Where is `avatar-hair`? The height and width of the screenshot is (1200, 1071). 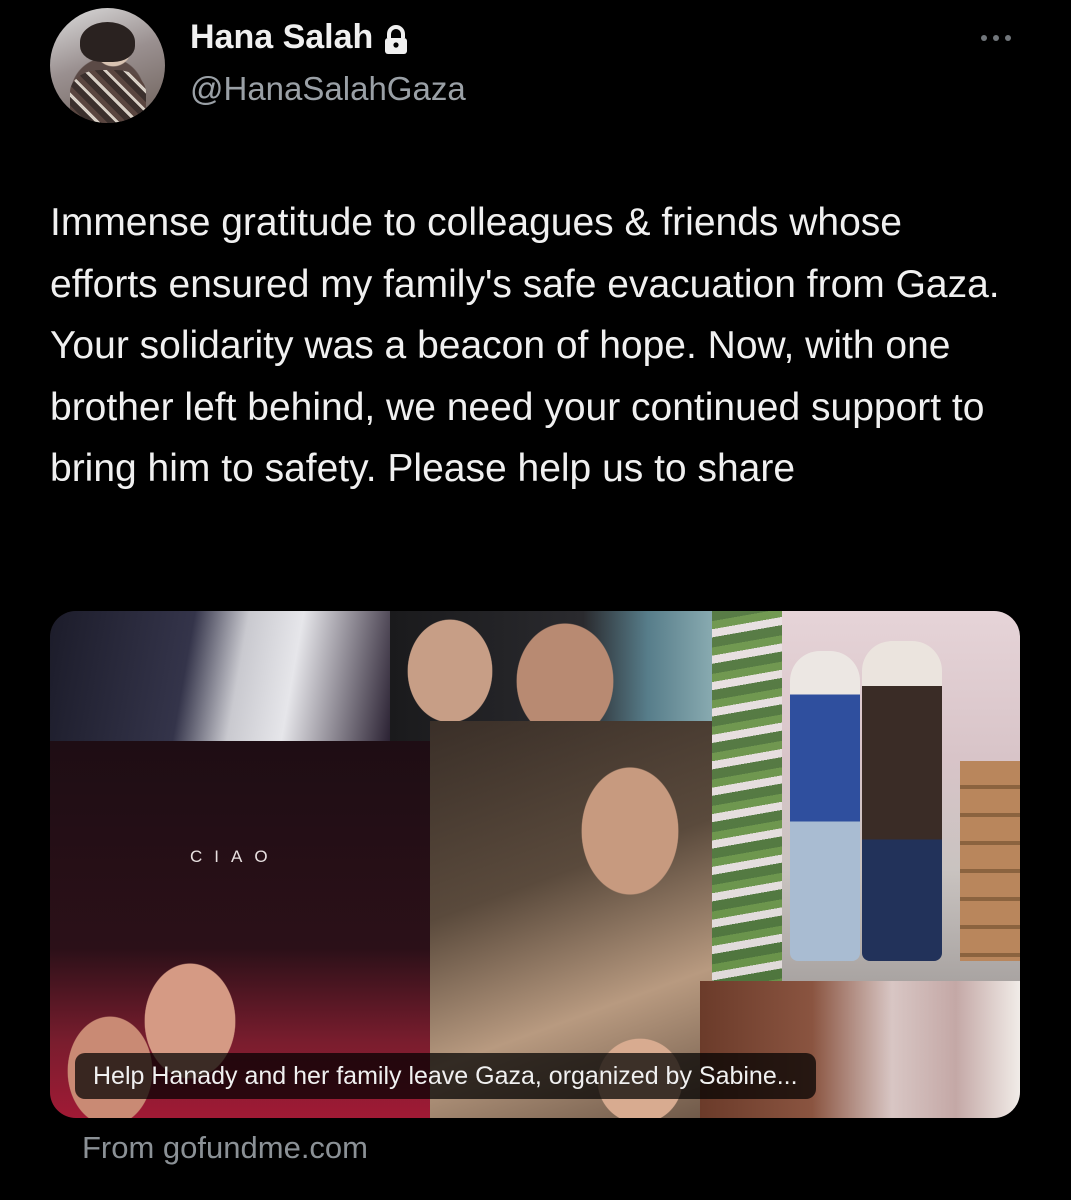
avatar-hair is located at coordinates (107, 42).